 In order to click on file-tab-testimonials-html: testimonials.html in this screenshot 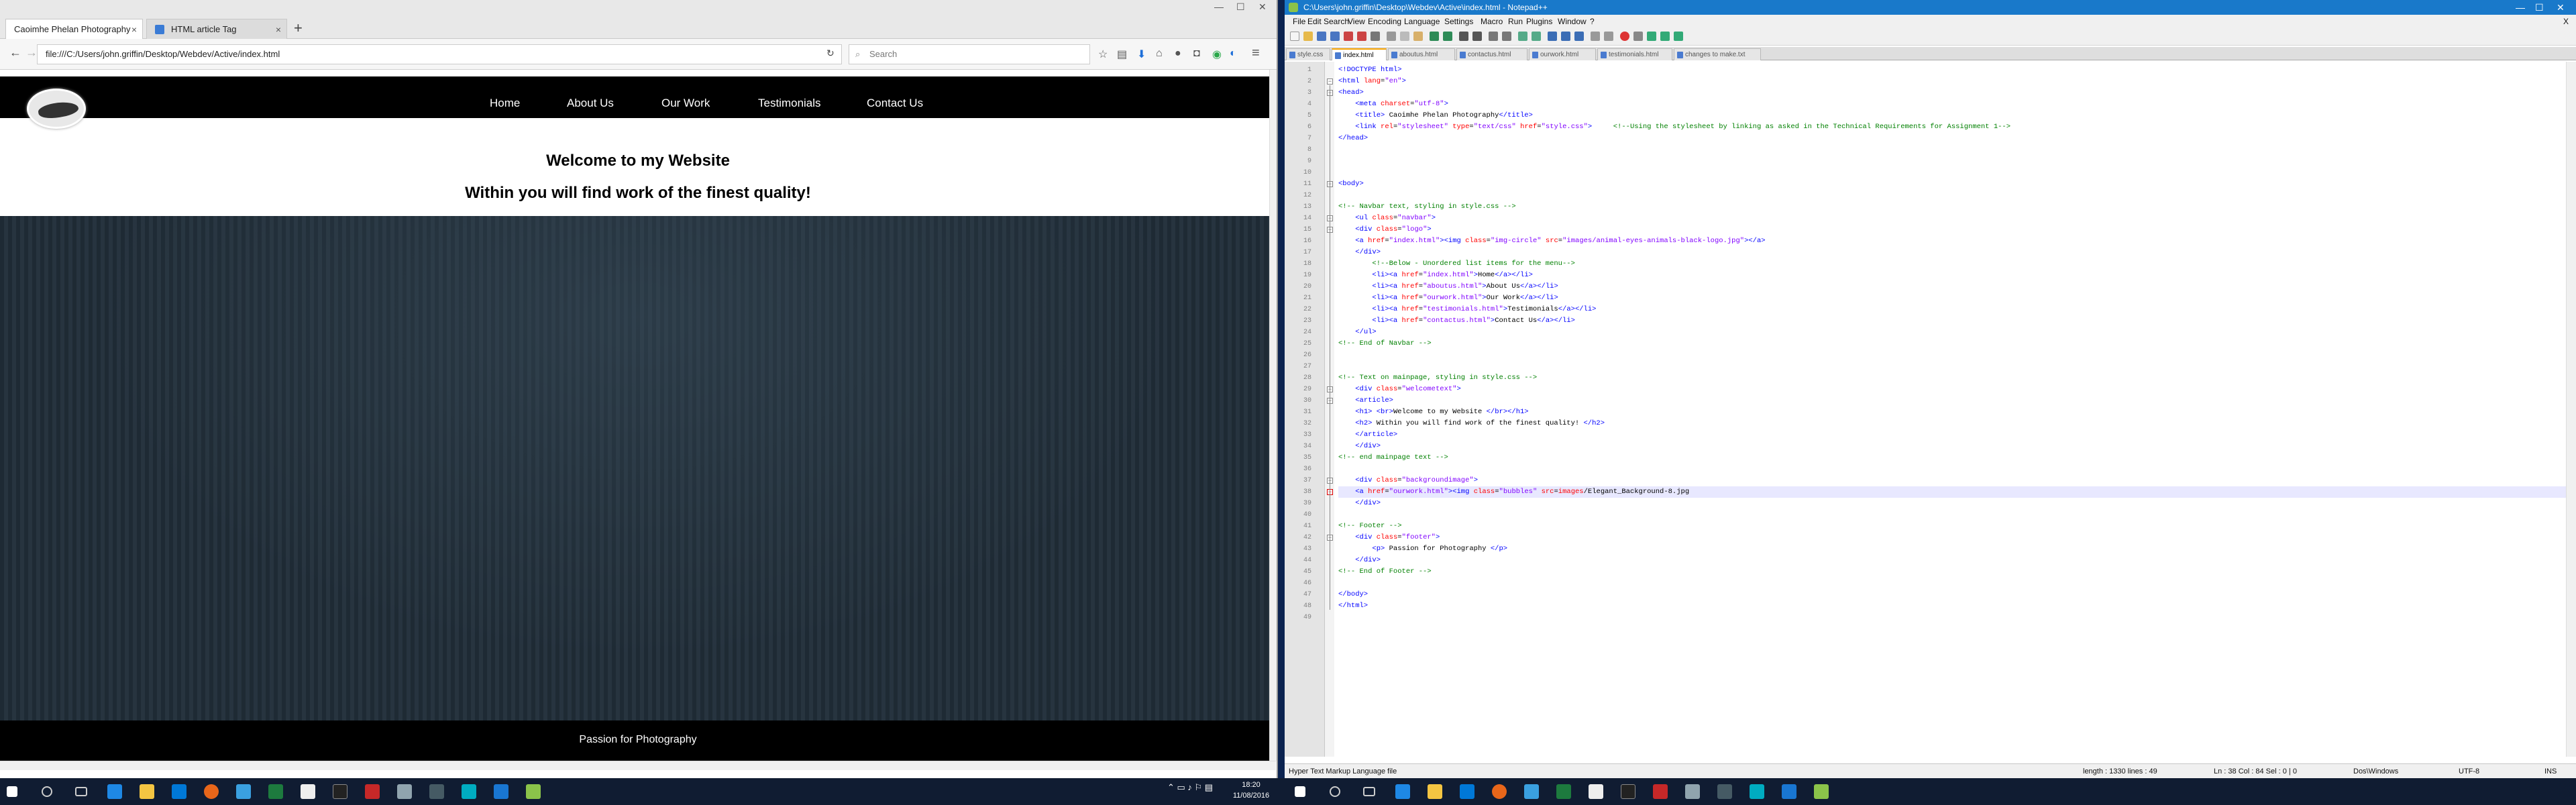, I will do `click(1634, 54)`.